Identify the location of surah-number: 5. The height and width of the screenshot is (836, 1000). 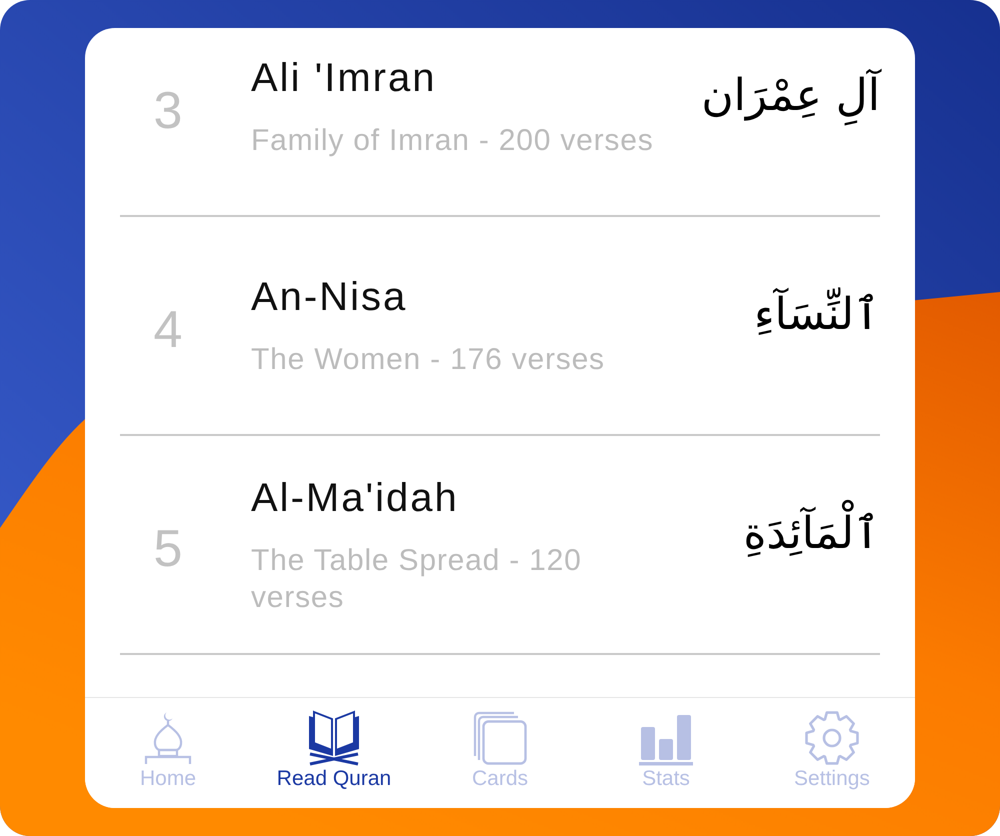
(168, 548).